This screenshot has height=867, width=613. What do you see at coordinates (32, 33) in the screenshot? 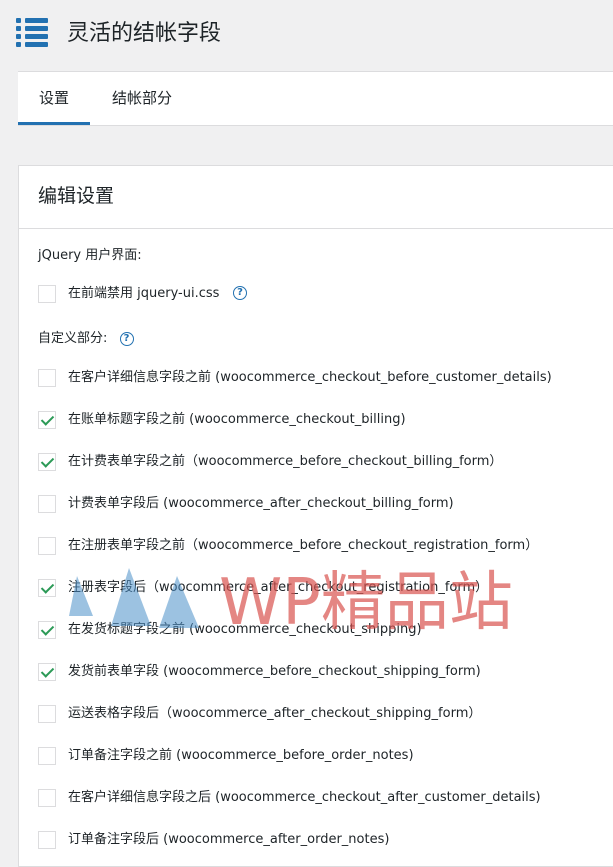
I see `list-icon` at bounding box center [32, 33].